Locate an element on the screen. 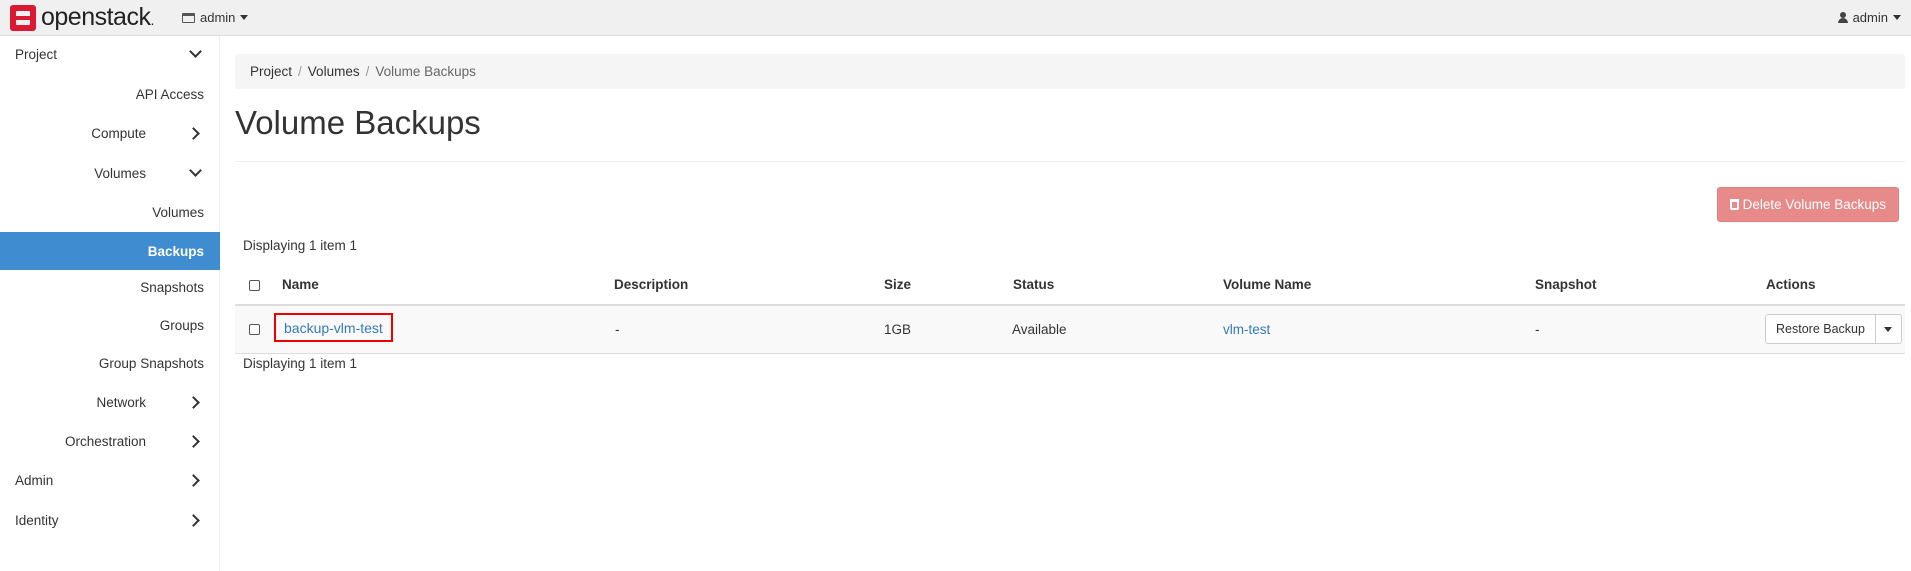 The image size is (1911, 571). sidebar-item-label: API Access is located at coordinates (169, 94).